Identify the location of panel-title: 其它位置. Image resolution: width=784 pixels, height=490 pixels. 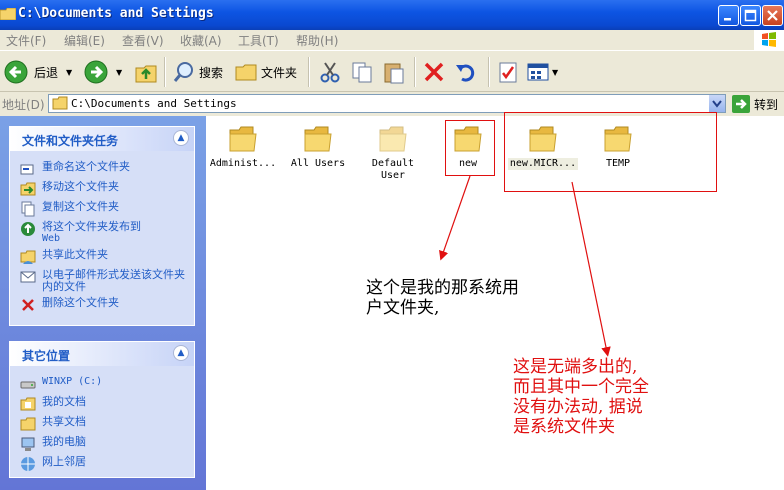
(46, 356).